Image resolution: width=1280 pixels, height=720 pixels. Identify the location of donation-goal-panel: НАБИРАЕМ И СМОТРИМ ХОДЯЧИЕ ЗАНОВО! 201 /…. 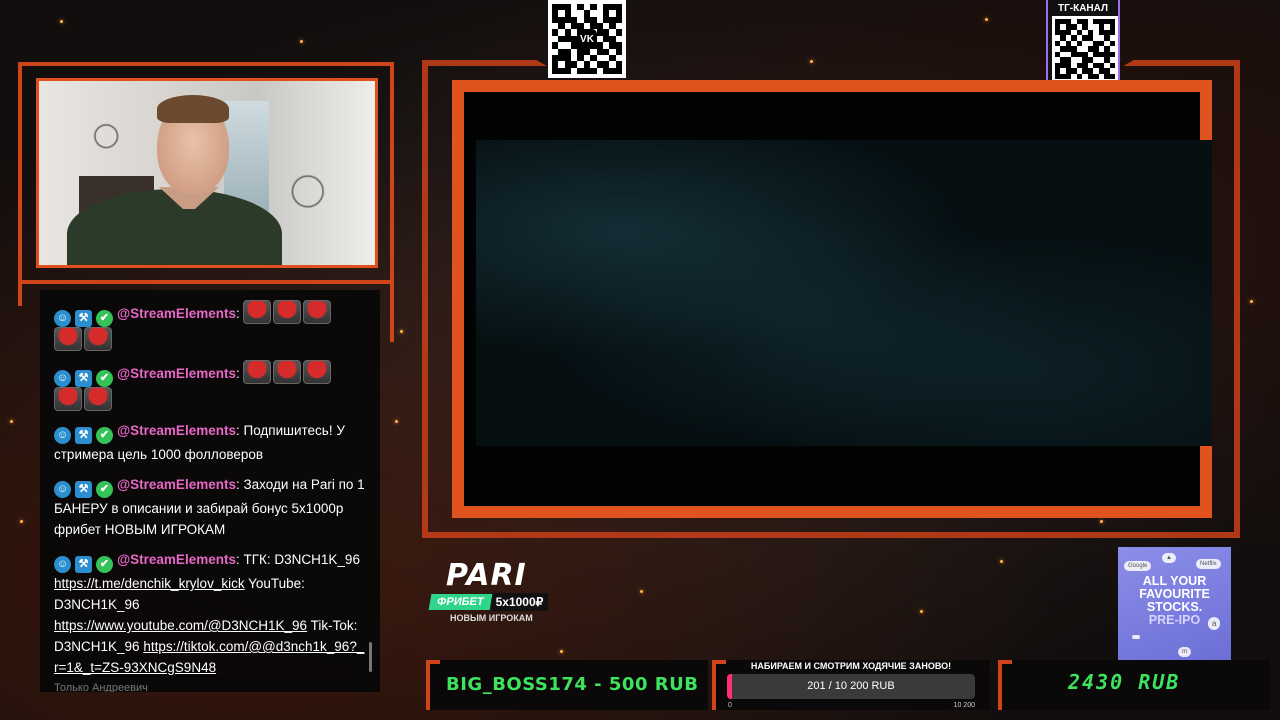
(851, 685).